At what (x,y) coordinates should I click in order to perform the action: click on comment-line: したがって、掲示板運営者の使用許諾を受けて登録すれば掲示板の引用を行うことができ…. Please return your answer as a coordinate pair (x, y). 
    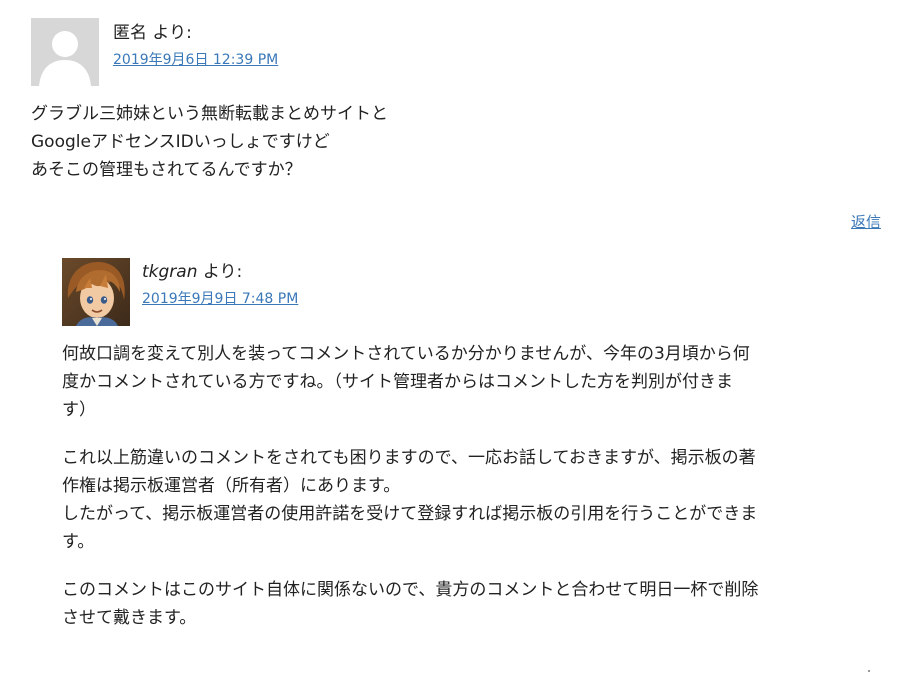
    Looking at the image, I should click on (410, 514).